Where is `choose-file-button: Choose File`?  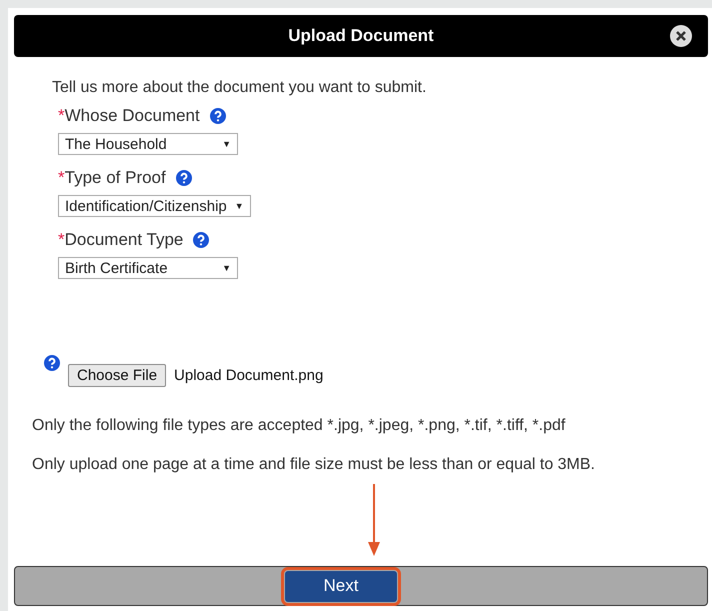 choose-file-button: Choose File is located at coordinates (117, 375).